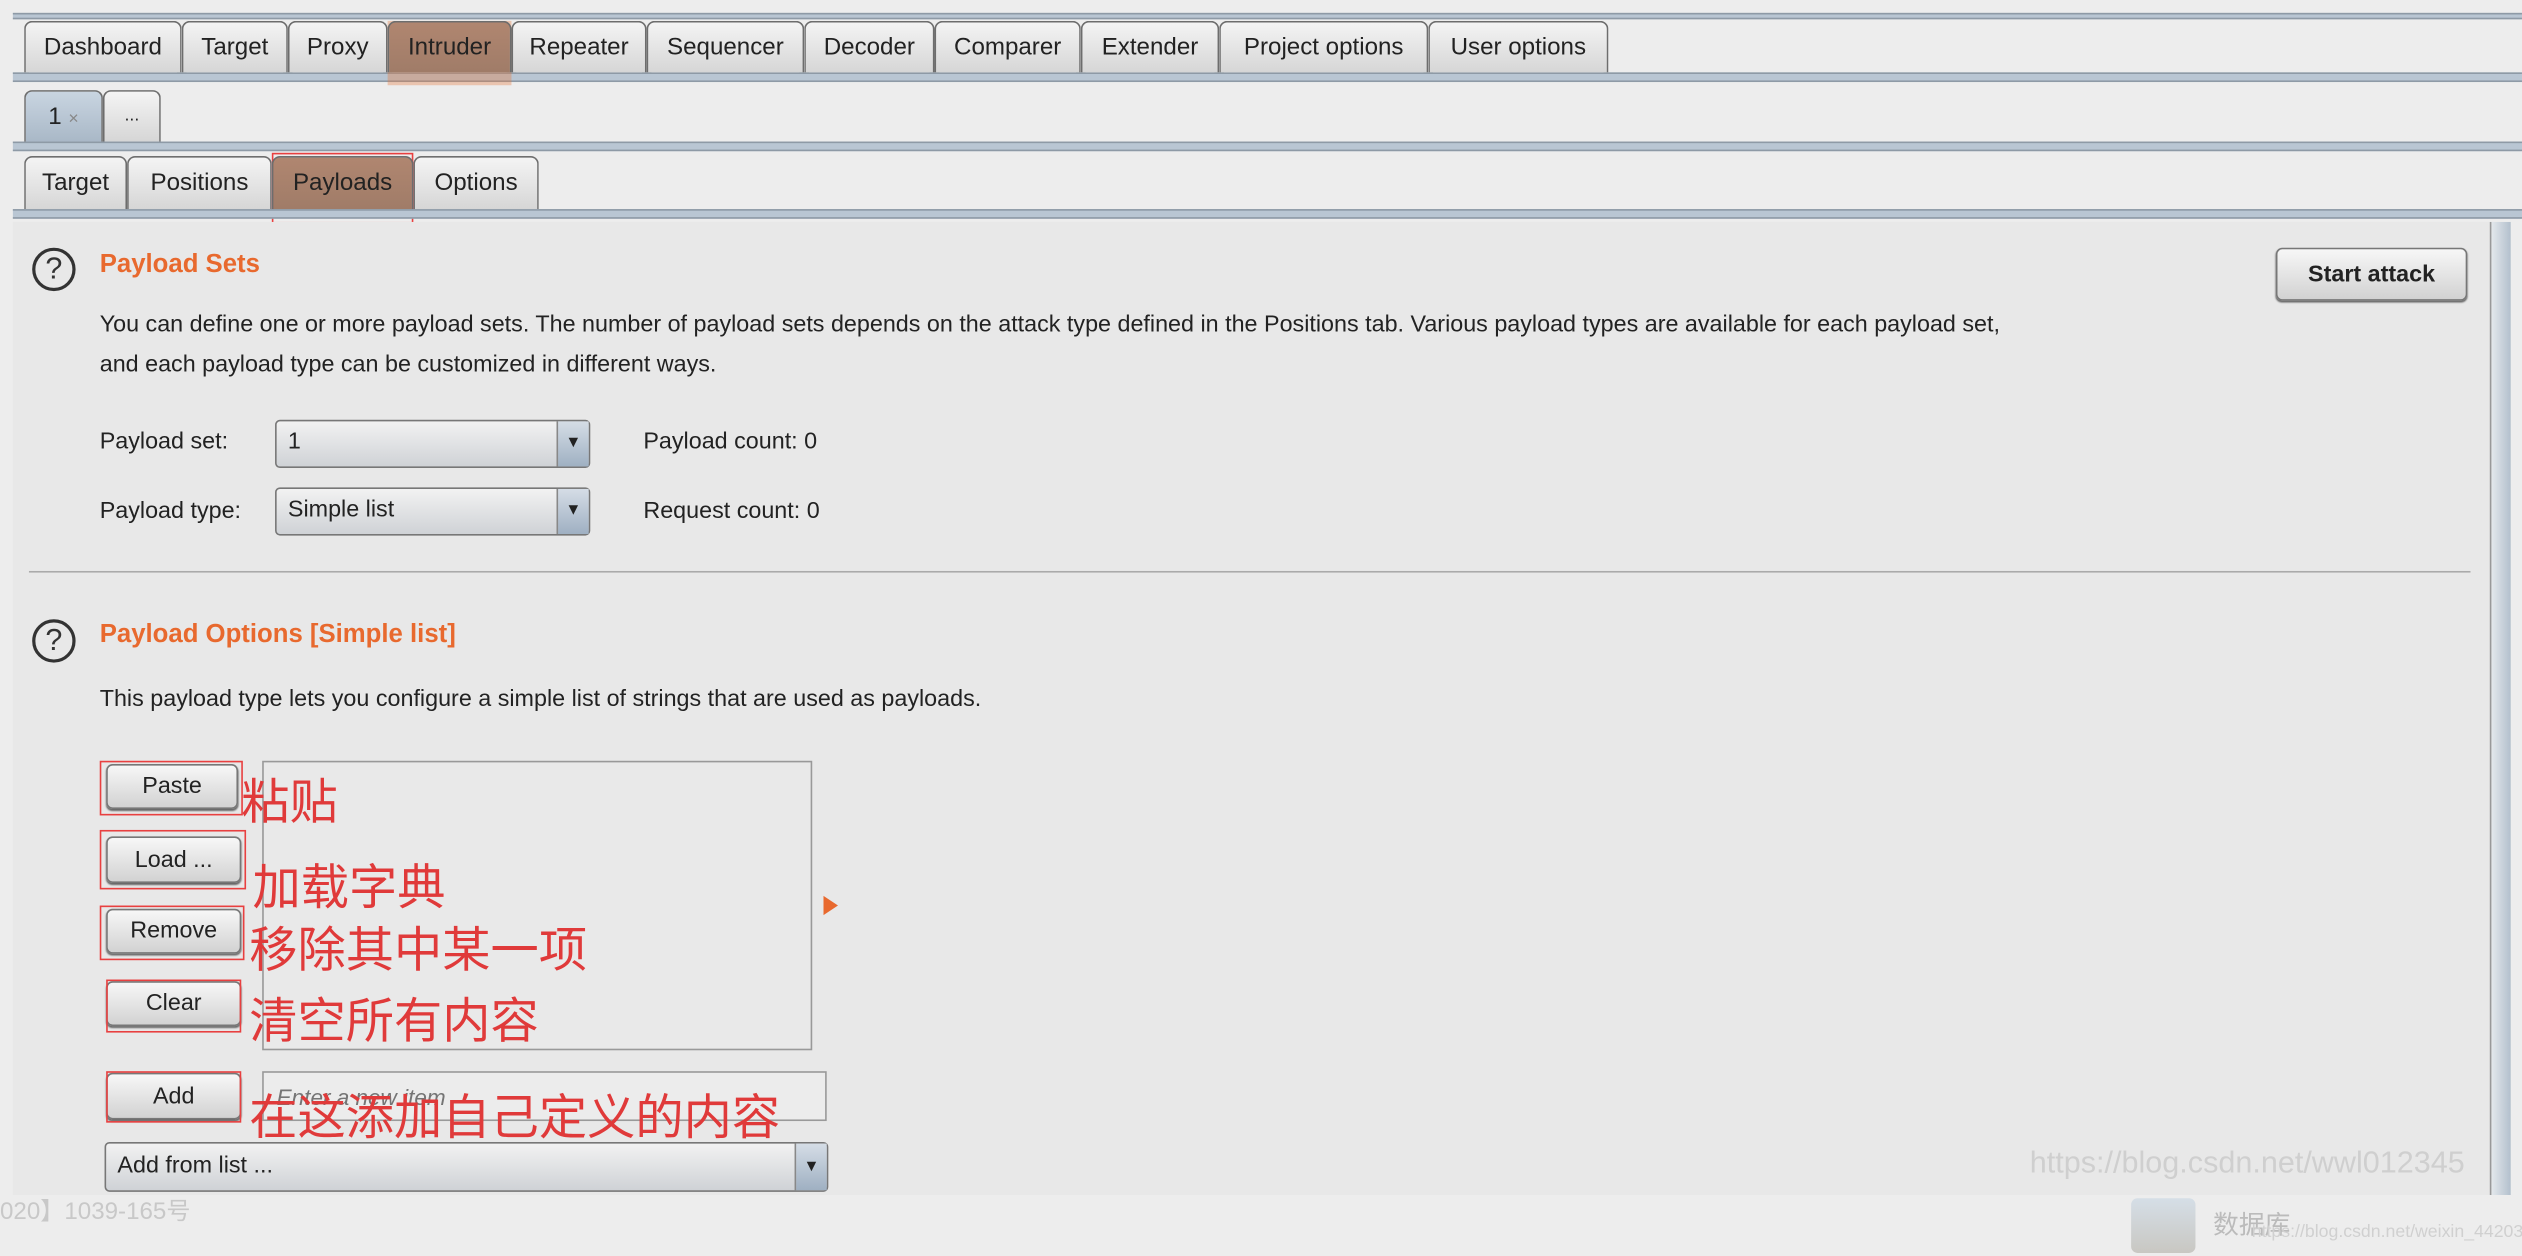 Image resolution: width=2522 pixels, height=1256 pixels. I want to click on annotation-paste: 粘贴, so click(289, 803).